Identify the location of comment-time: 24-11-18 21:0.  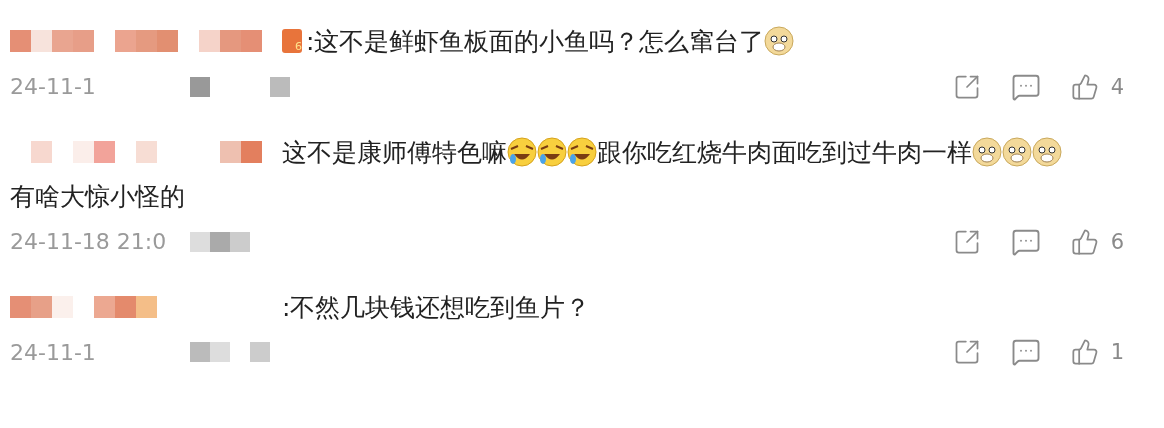
(89, 241).